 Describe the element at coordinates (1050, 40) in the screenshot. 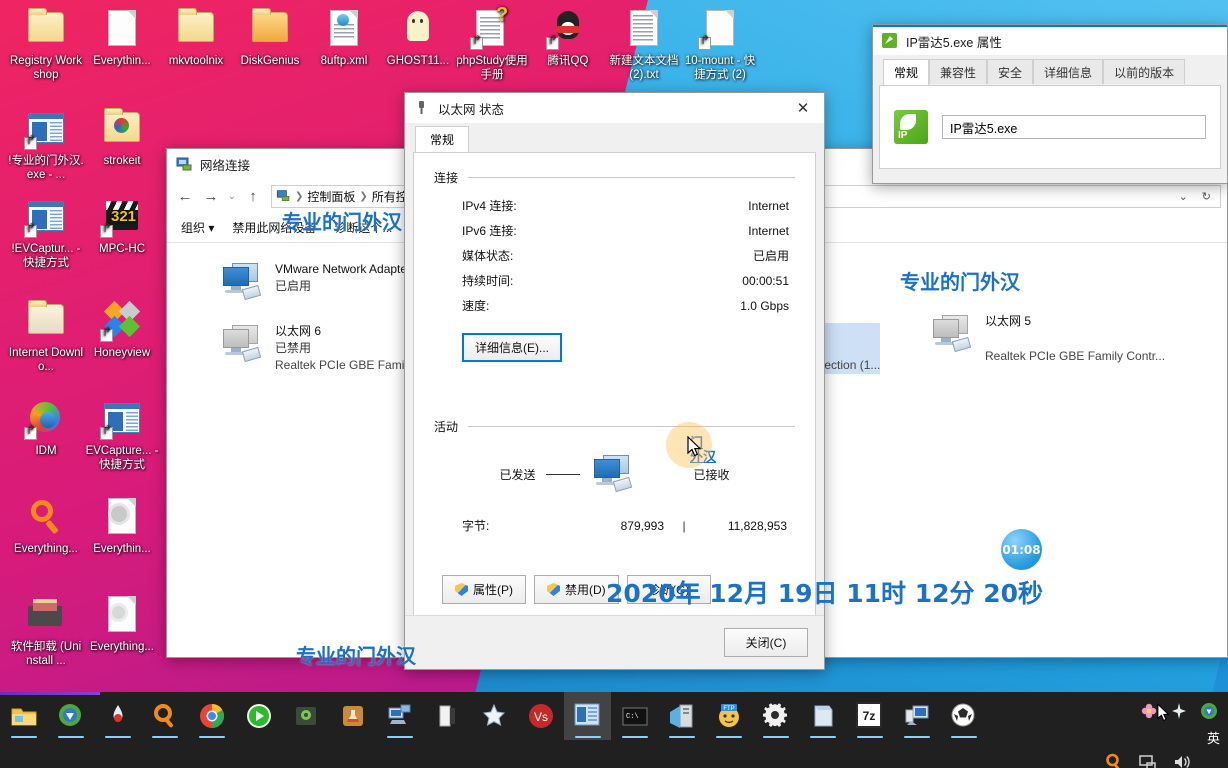

I see `properties-dialog-titlebar: IP雷达5.exe 属性` at that location.